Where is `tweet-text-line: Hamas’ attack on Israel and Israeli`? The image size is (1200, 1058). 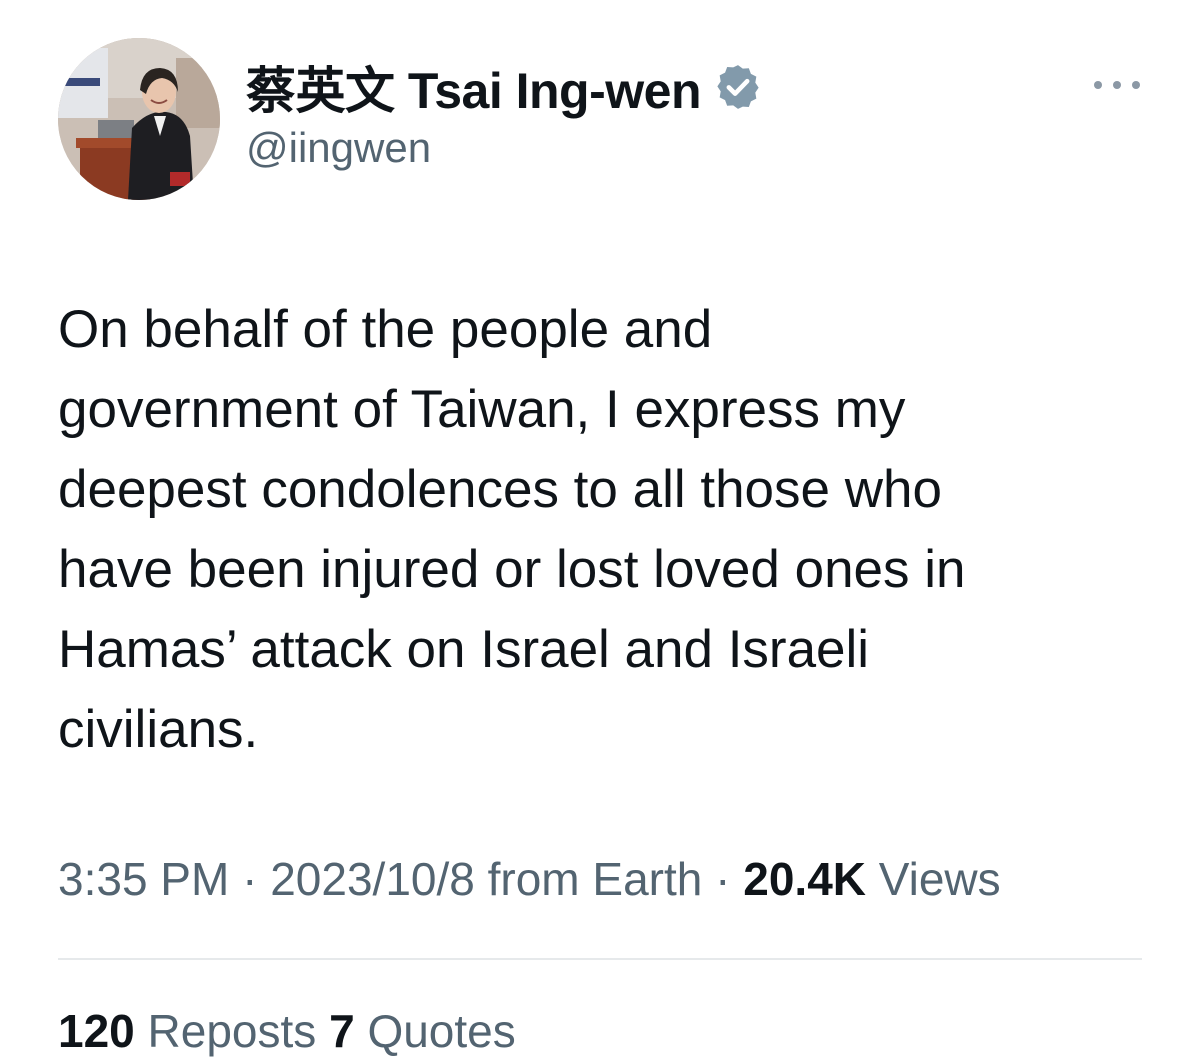
tweet-text-line: Hamas’ attack on Israel and Israeli is located at coordinates (464, 649).